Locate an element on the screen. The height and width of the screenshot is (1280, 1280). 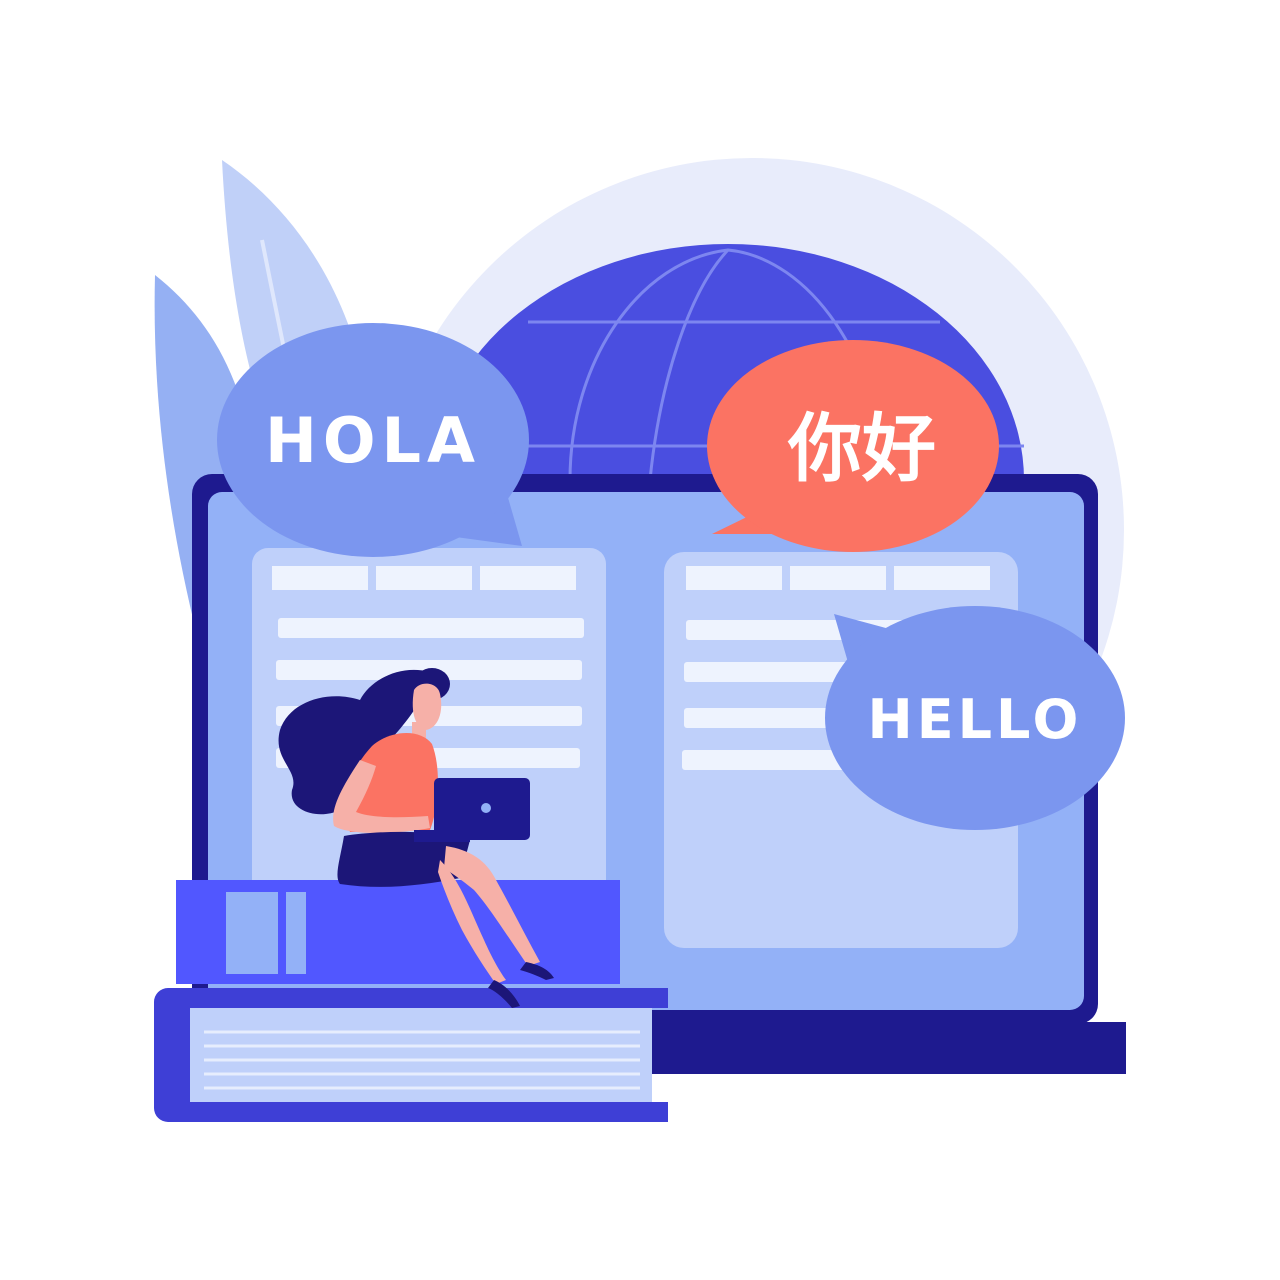
book-icon is located at coordinates (411, 1001).